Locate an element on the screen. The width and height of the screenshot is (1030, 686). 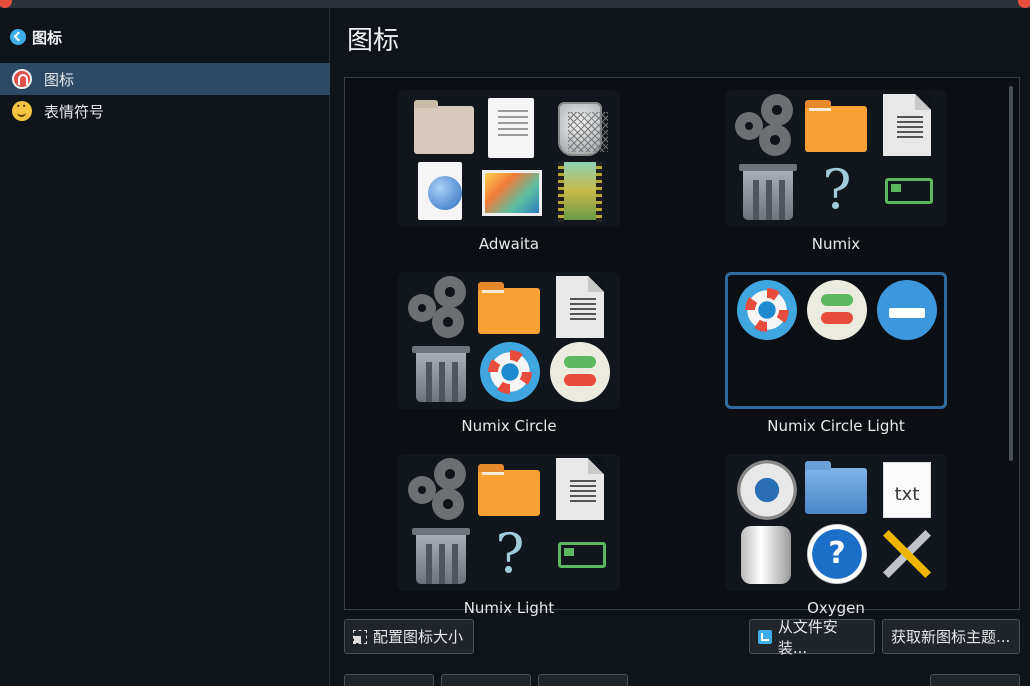
sidebar-item-icons: 图标 is located at coordinates (165, 79).